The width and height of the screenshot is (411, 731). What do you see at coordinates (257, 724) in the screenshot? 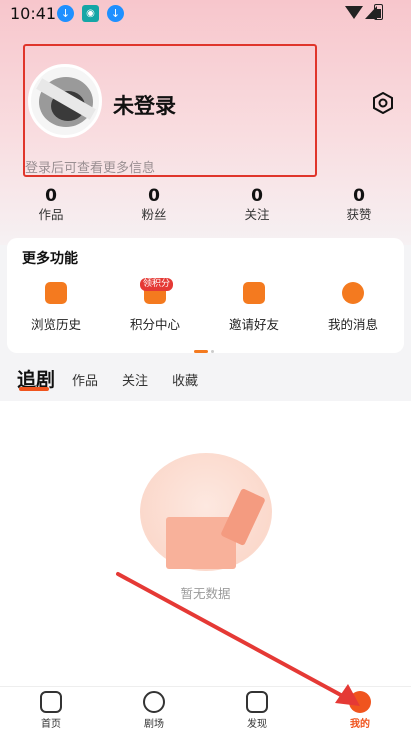
I see `nav-label: 发现` at bounding box center [257, 724].